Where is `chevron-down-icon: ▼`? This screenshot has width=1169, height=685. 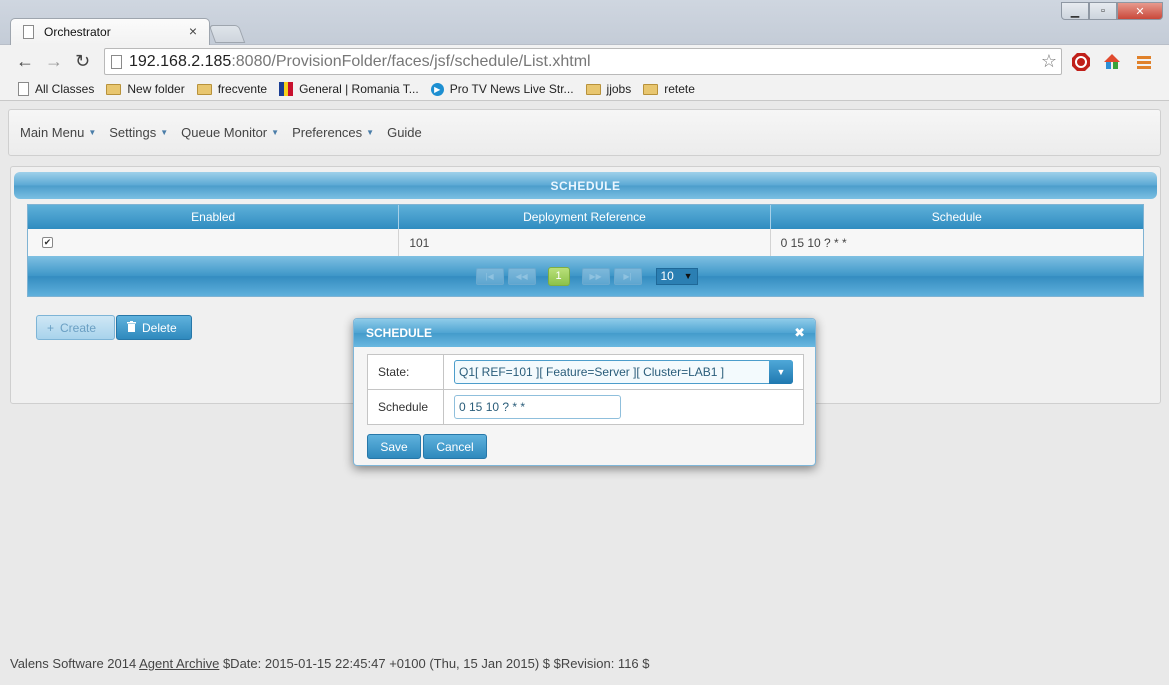
chevron-down-icon: ▼ is located at coordinates (781, 372).